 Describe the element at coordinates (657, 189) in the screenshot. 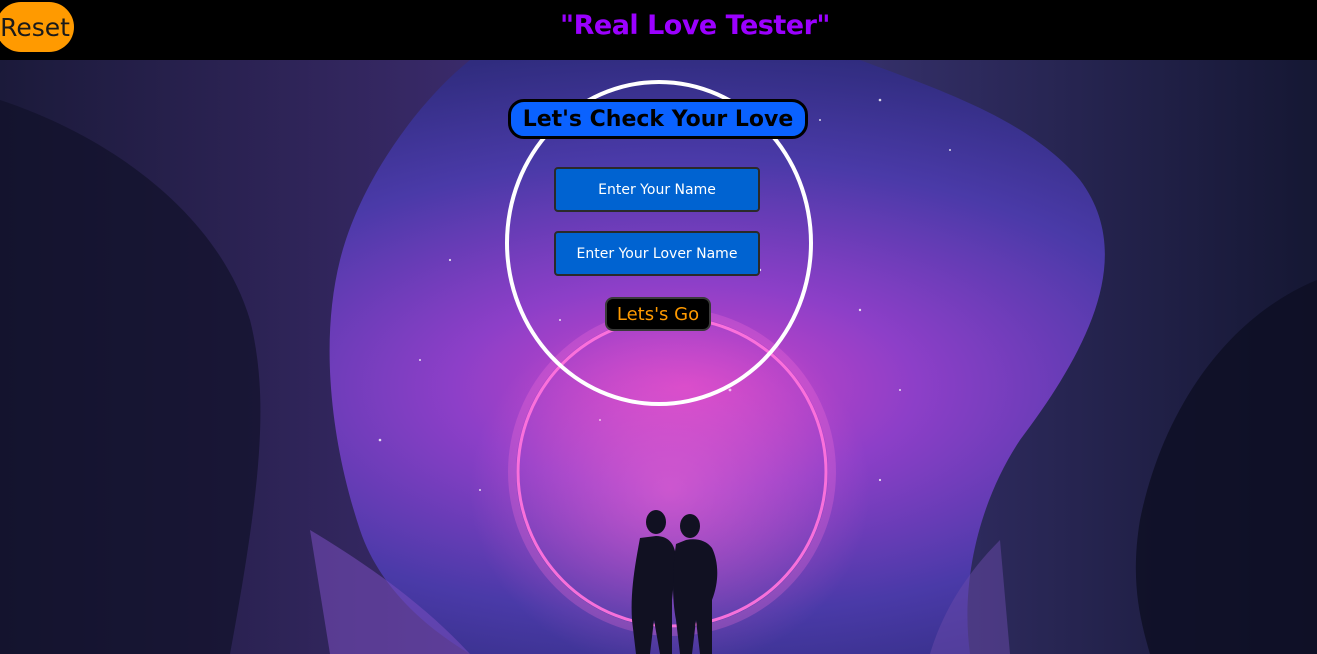

I see `your-name-input` at that location.